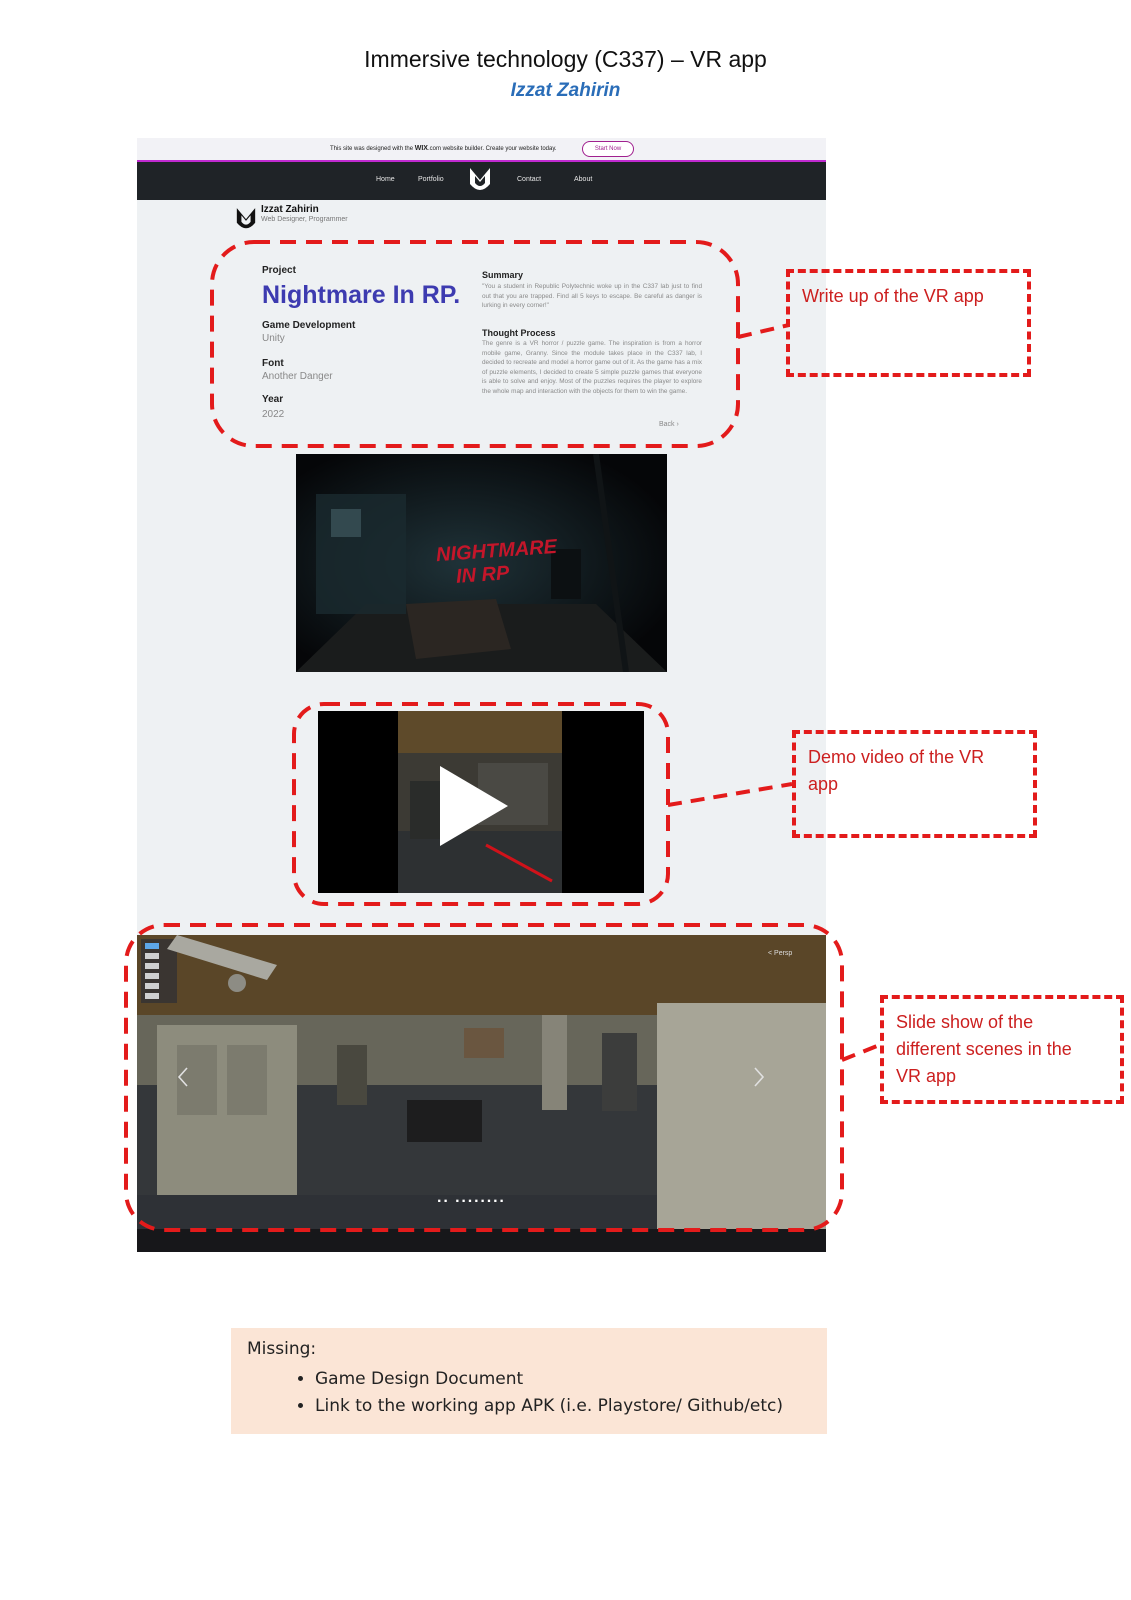 Image resolution: width=1131 pixels, height=1600 pixels. Describe the element at coordinates (273, 338) in the screenshot. I see `category-value: Unity` at that location.